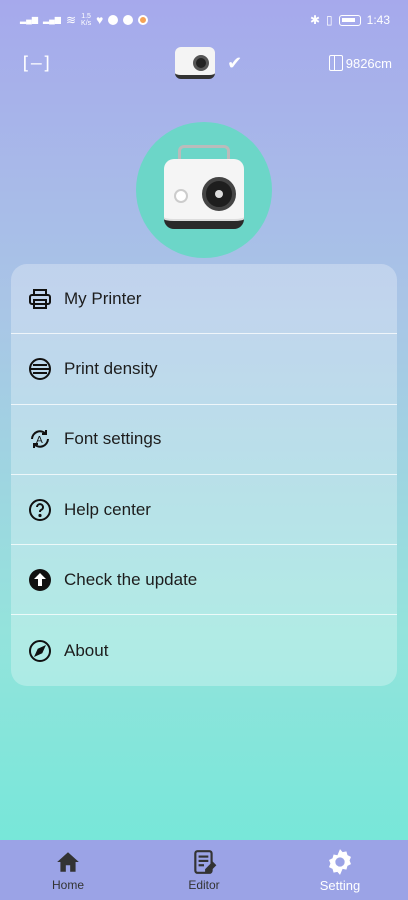 This screenshot has width=408, height=900. Describe the element at coordinates (40, 580) in the screenshot. I see `update-icon` at that location.